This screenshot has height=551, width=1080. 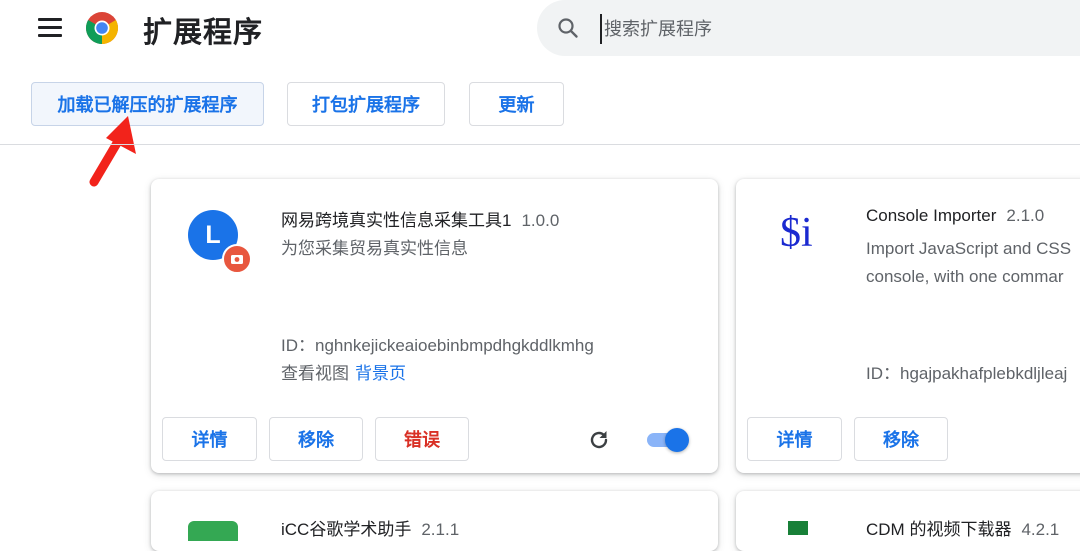 What do you see at coordinates (346, 529) in the screenshot?
I see `extension-name-text: iCC谷歌学术助手` at bounding box center [346, 529].